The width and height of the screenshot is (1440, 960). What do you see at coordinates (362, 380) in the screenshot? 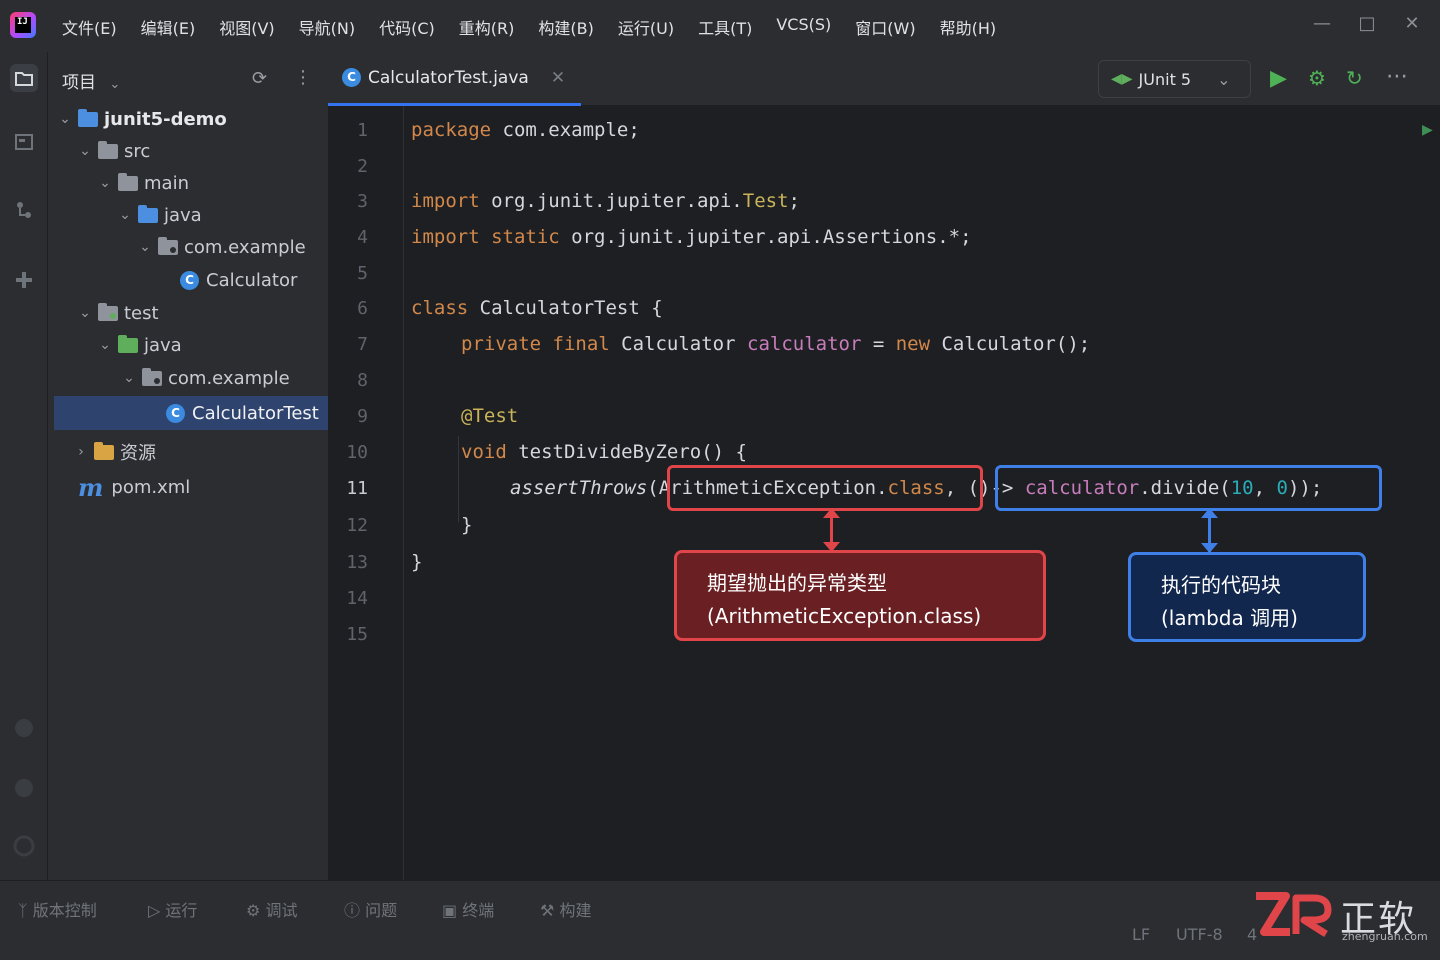
I see `line-number: 8` at bounding box center [362, 380].